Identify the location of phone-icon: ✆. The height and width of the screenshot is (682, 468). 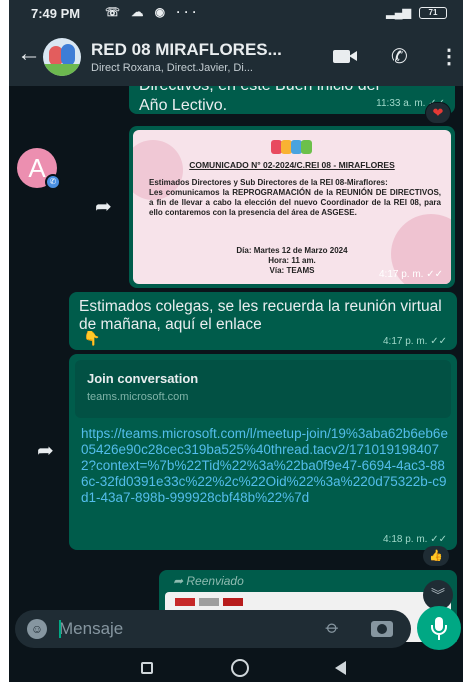
(53, 182).